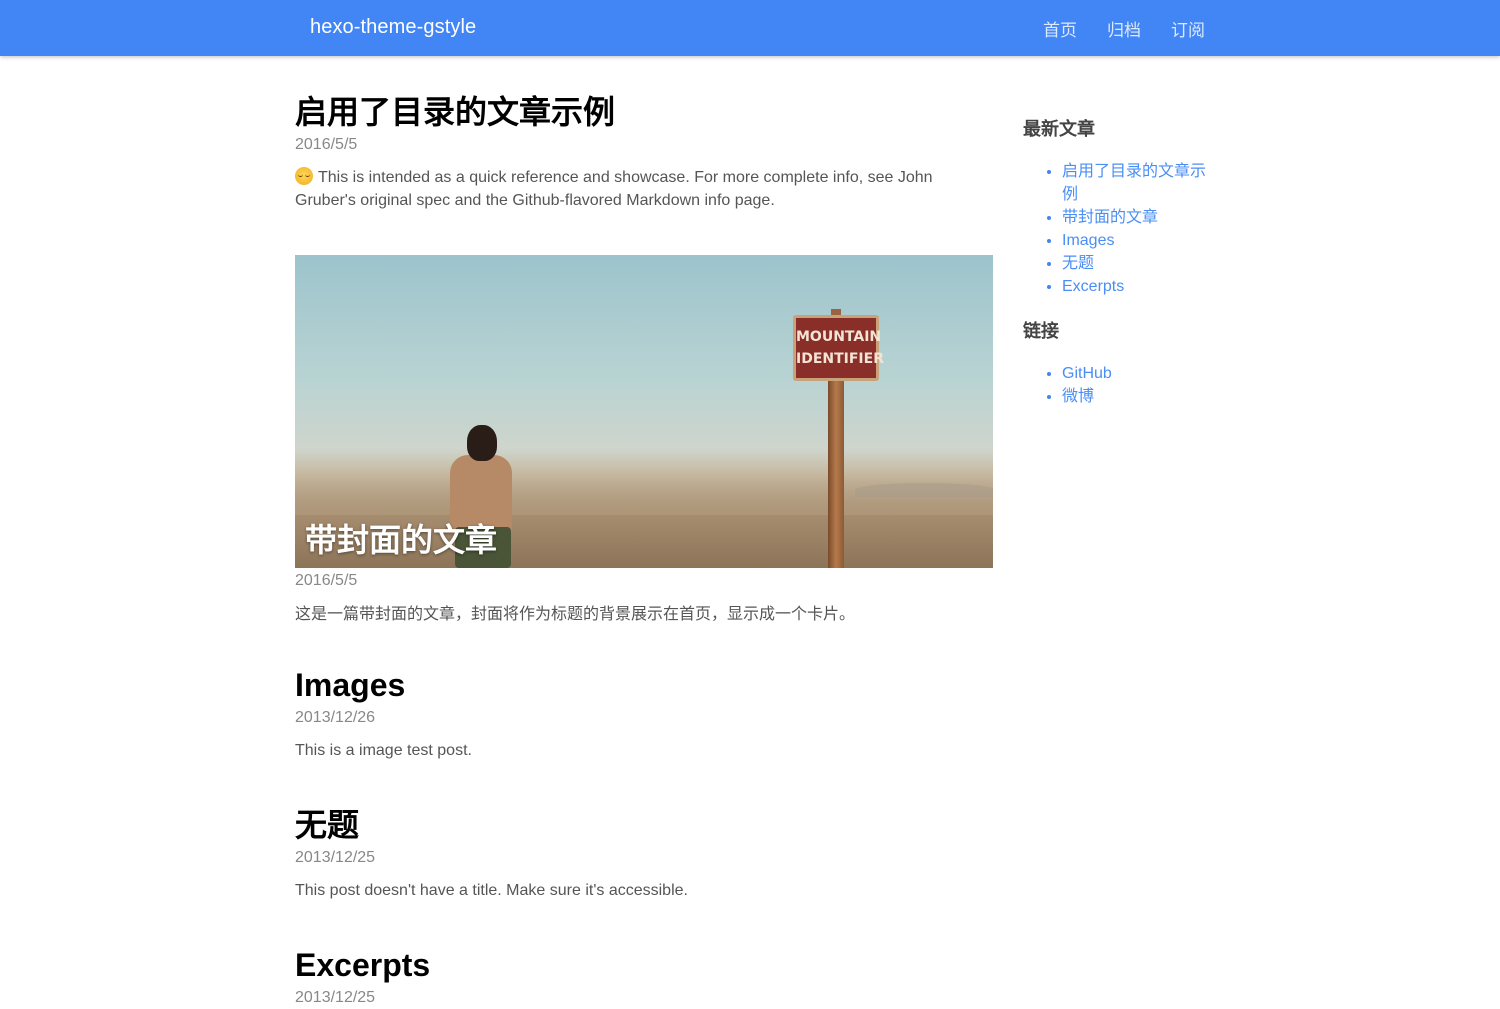  What do you see at coordinates (840, 359) in the screenshot?
I see `sign-text-line2: IDENTIFIER` at bounding box center [840, 359].